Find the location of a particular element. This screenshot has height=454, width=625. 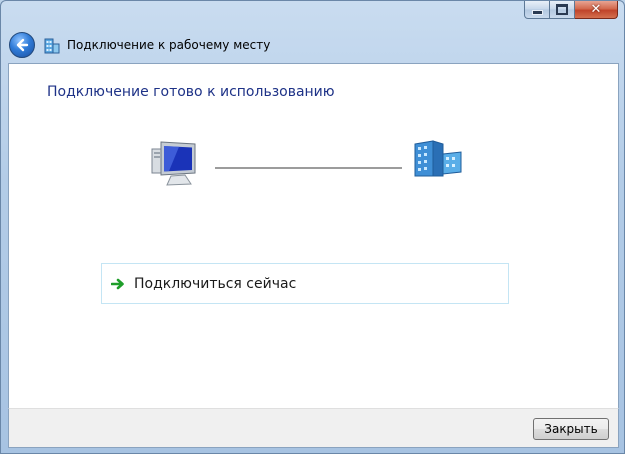

minimize-button is located at coordinates (537, 10).